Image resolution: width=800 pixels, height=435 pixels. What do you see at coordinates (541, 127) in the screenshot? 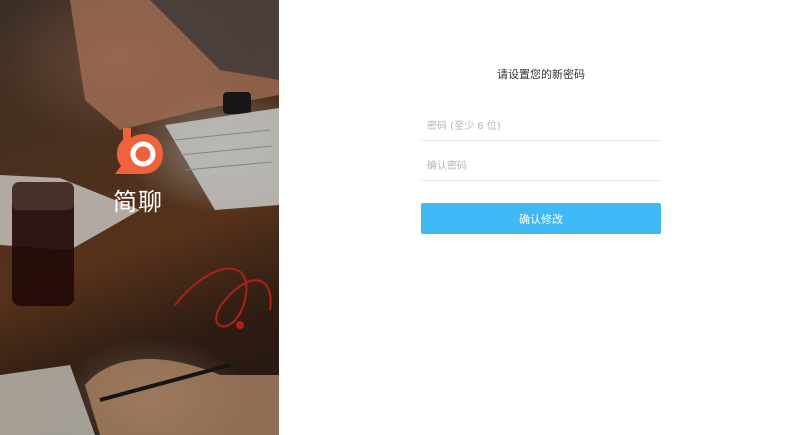
I see `new-password-input` at bounding box center [541, 127].